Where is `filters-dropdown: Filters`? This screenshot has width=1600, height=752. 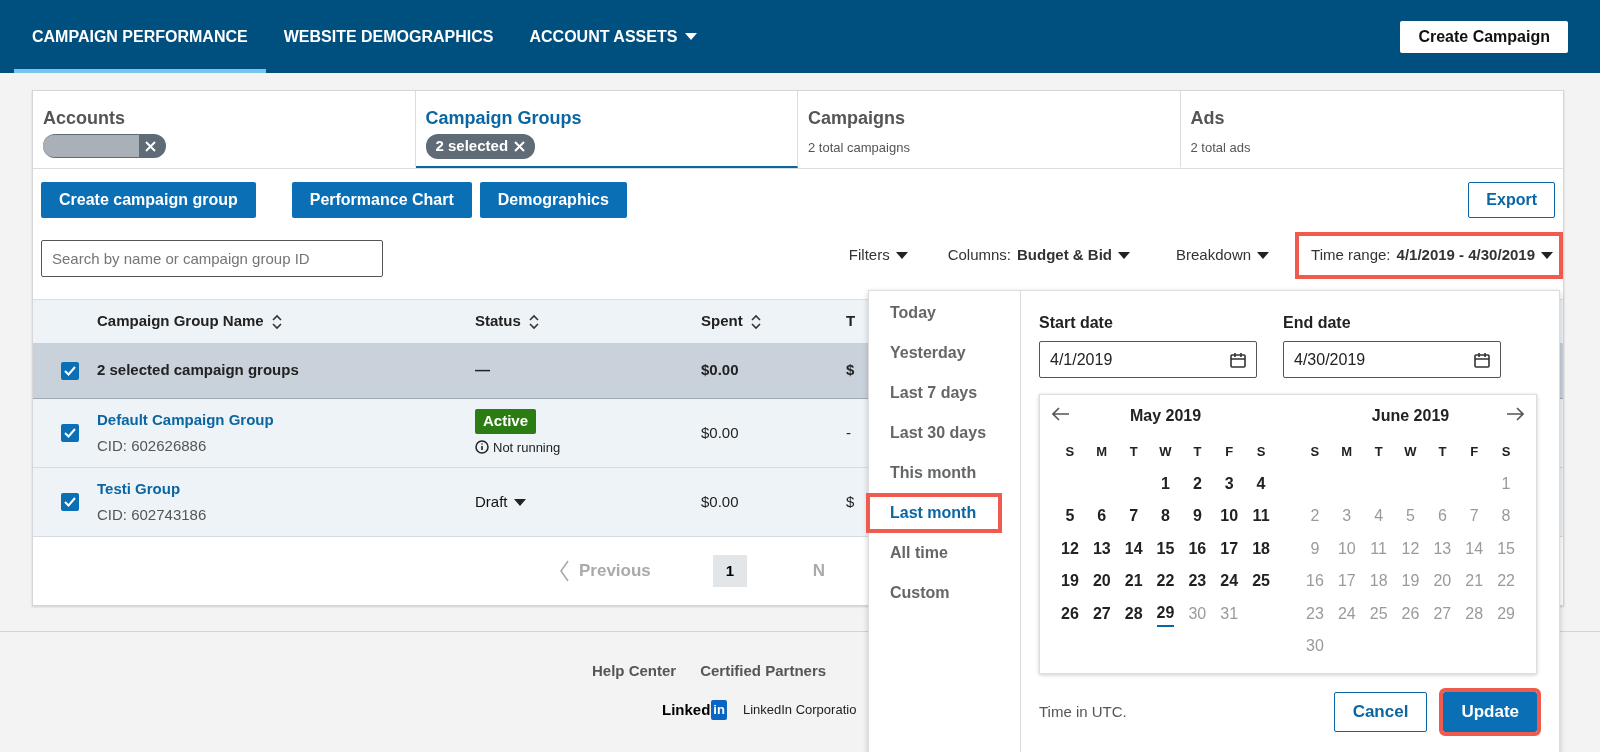 filters-dropdown: Filters is located at coordinates (878, 255).